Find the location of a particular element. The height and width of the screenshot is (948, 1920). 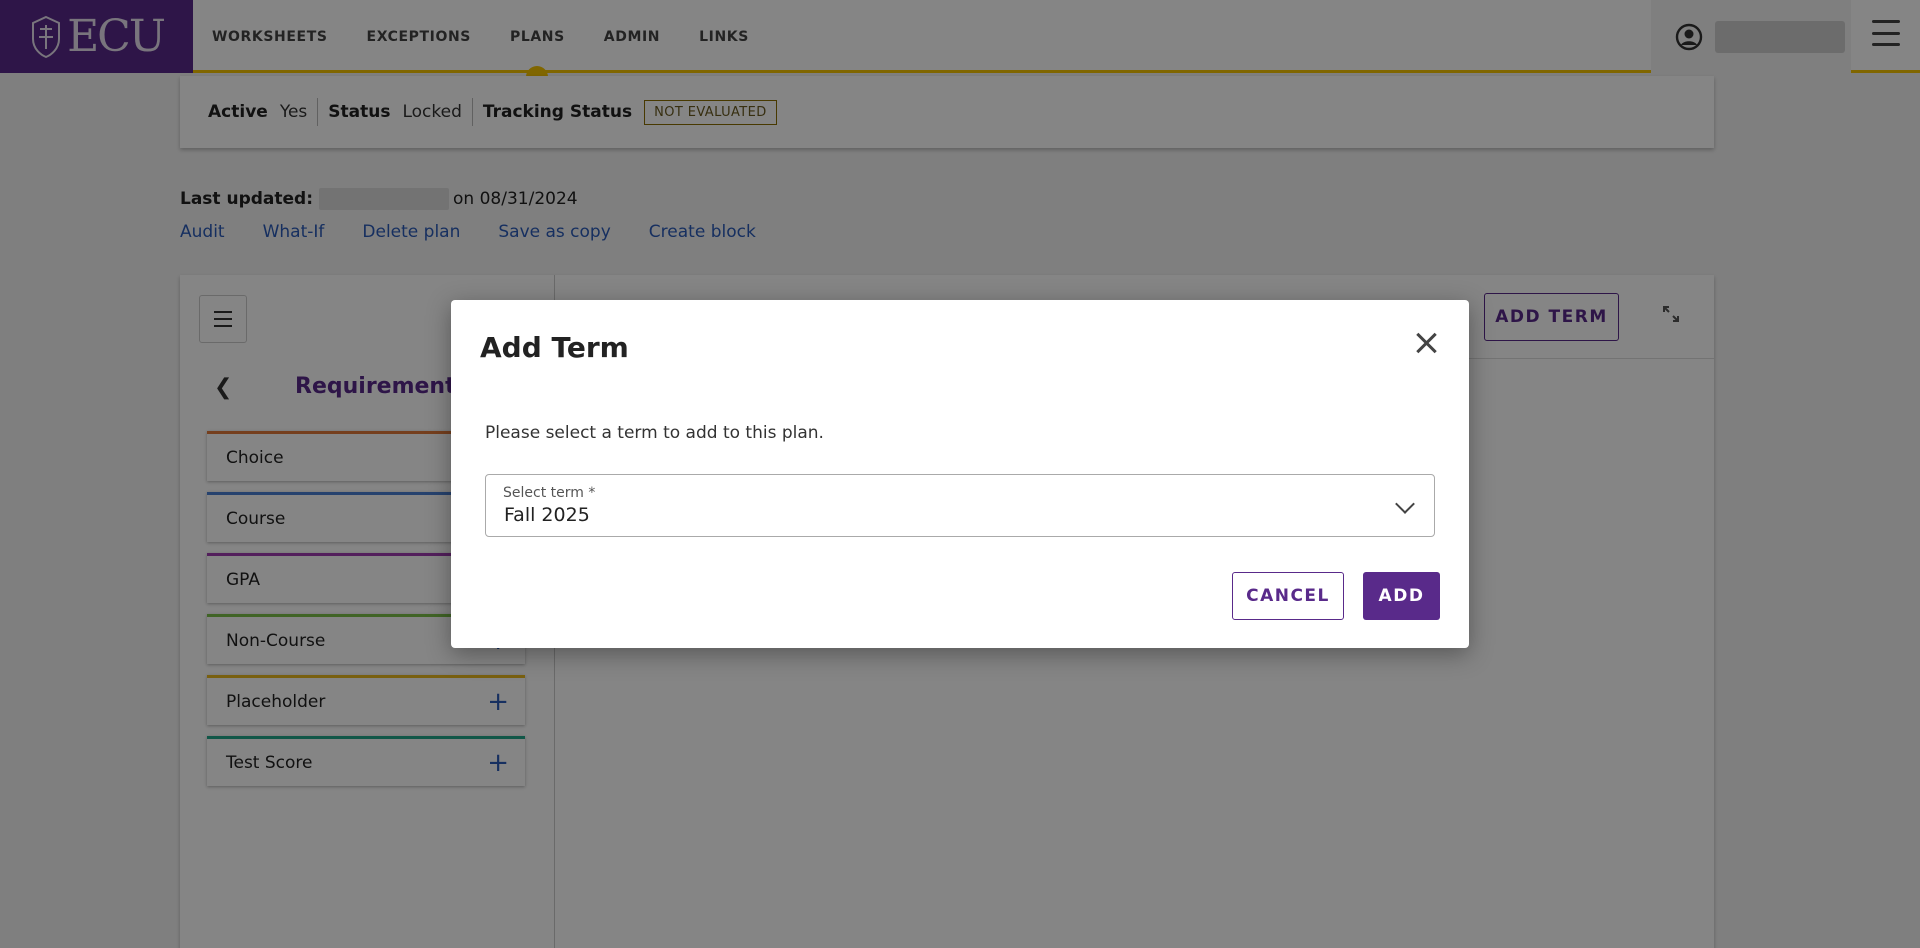

dialog-title: Add Term is located at coordinates (554, 347).